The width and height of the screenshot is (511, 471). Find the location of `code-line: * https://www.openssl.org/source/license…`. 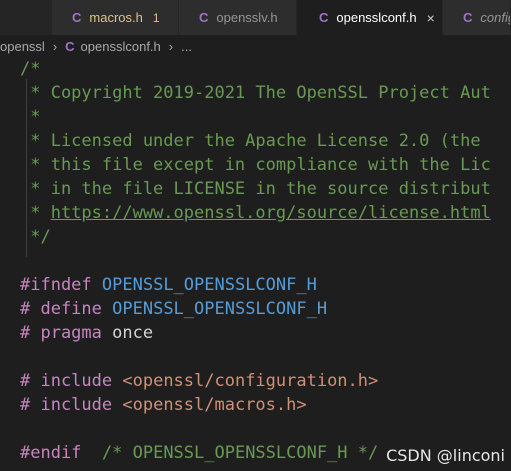

code-line: * https://www.openssl.org/source/license… is located at coordinates (255, 213).